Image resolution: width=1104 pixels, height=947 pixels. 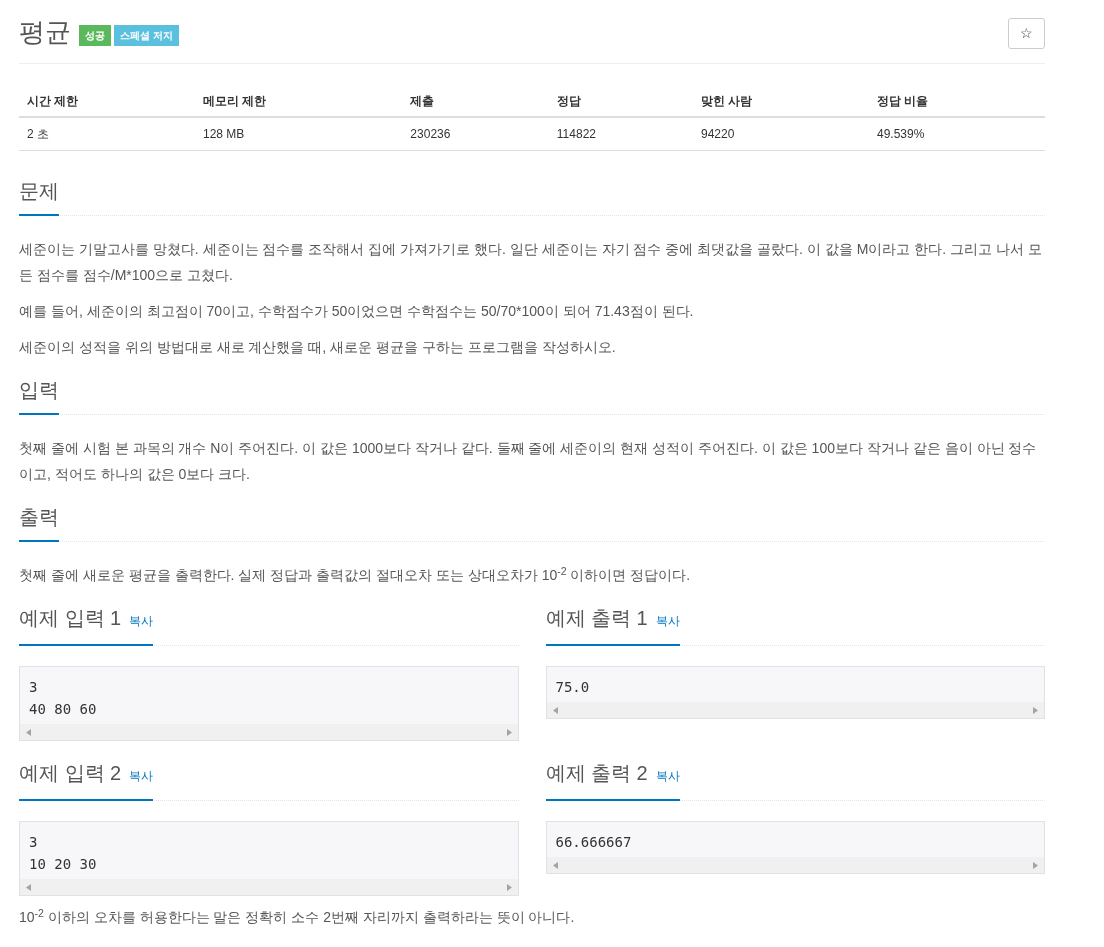 I want to click on code-line: 10 20 30, so click(x=63, y=864).